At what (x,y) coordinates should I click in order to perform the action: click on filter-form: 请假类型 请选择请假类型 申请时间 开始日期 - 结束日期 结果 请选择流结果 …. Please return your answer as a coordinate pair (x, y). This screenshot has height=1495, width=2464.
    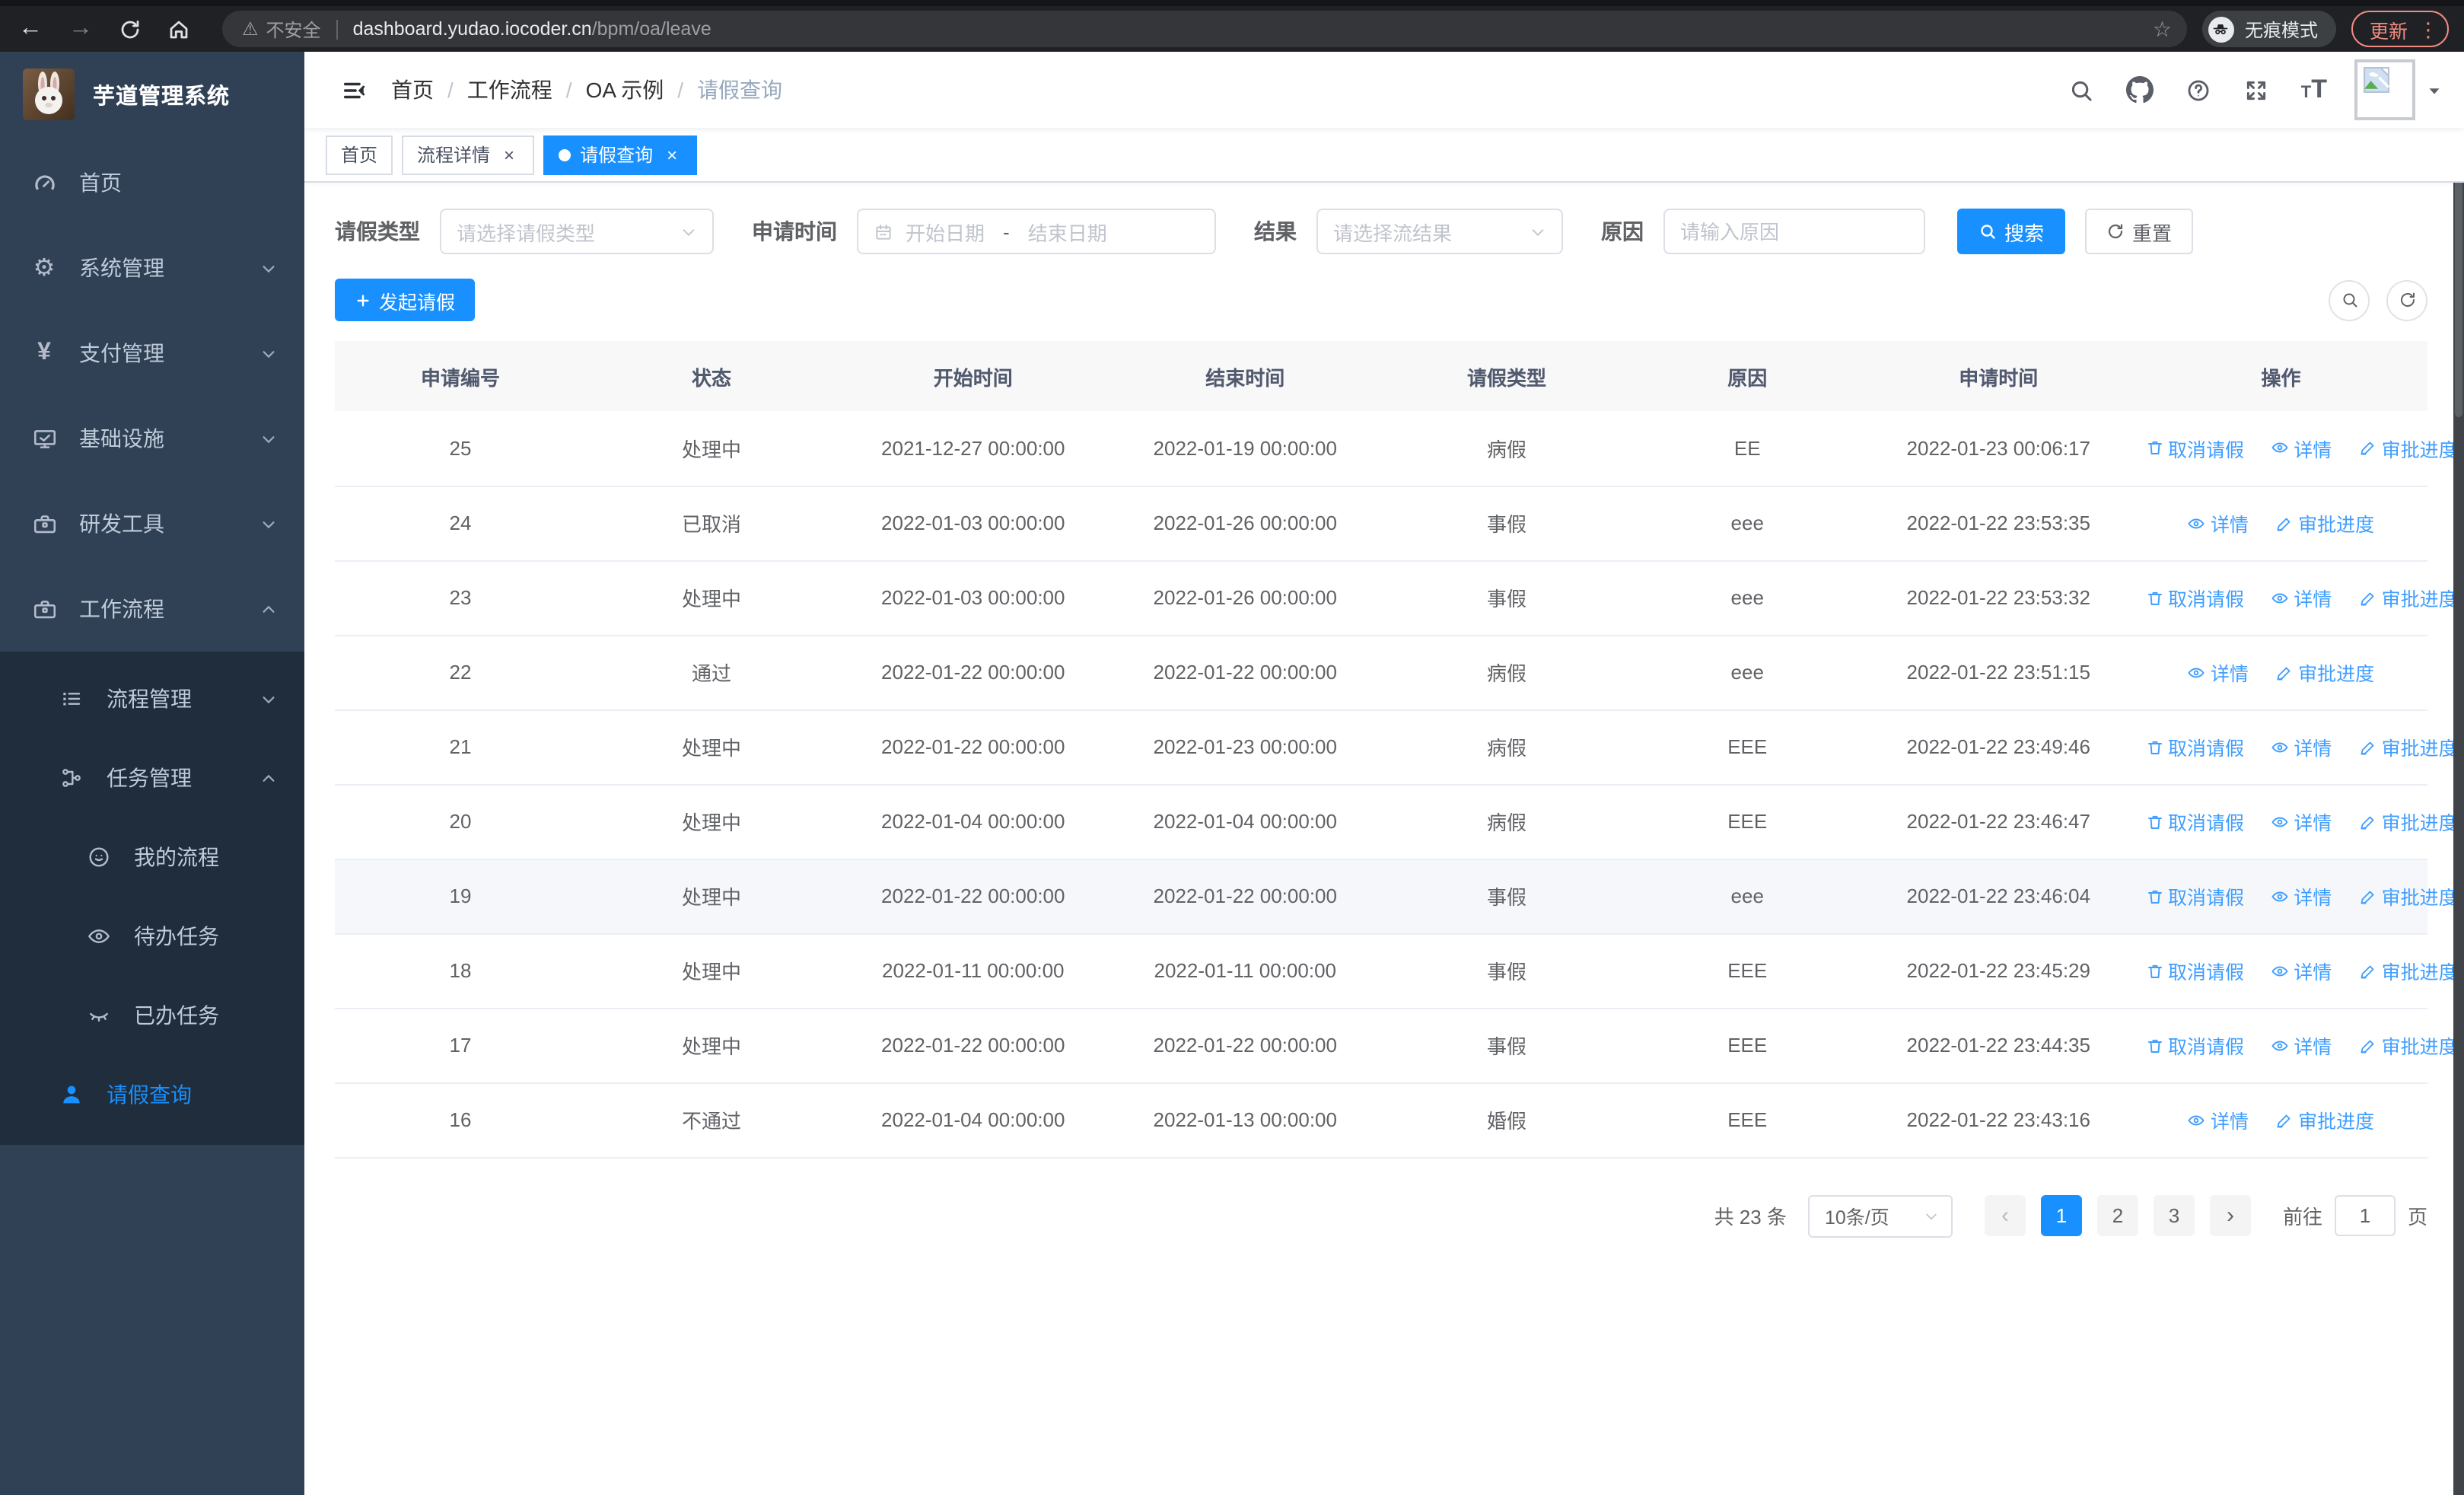
    Looking at the image, I should click on (1381, 231).